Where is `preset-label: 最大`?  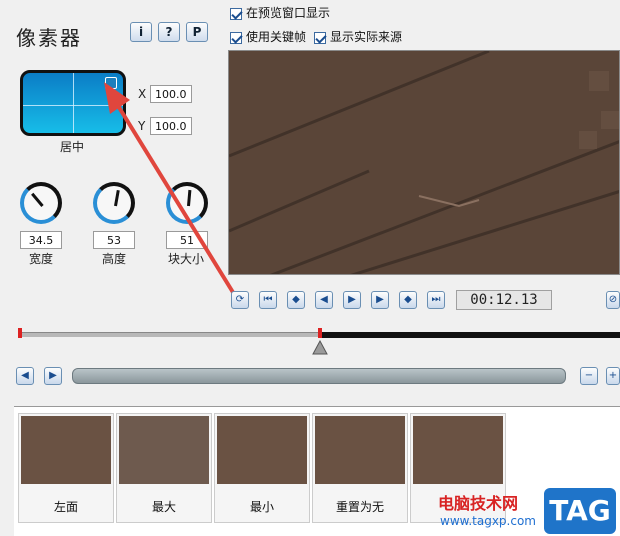 preset-label: 最大 is located at coordinates (163, 507).